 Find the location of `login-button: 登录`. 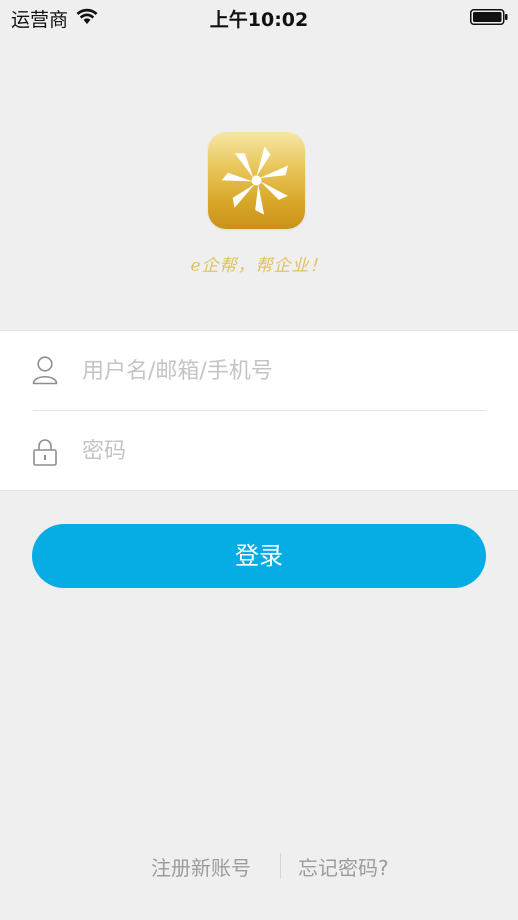

login-button: 登录 is located at coordinates (259, 556).